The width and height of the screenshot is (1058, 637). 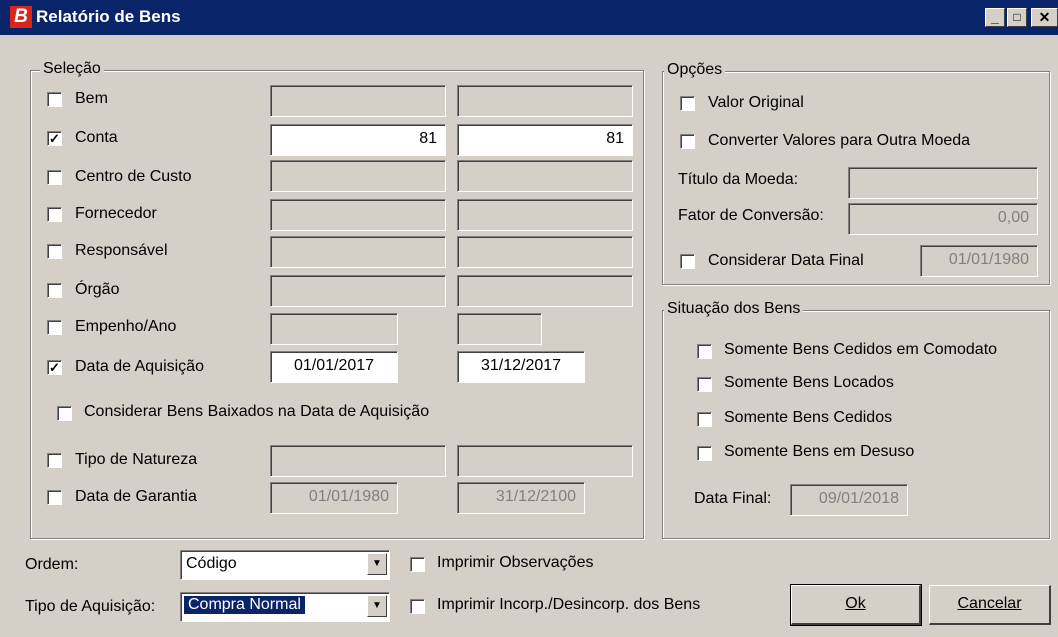 I want to click on cancelar-label: Cancelar, so click(x=989, y=603).